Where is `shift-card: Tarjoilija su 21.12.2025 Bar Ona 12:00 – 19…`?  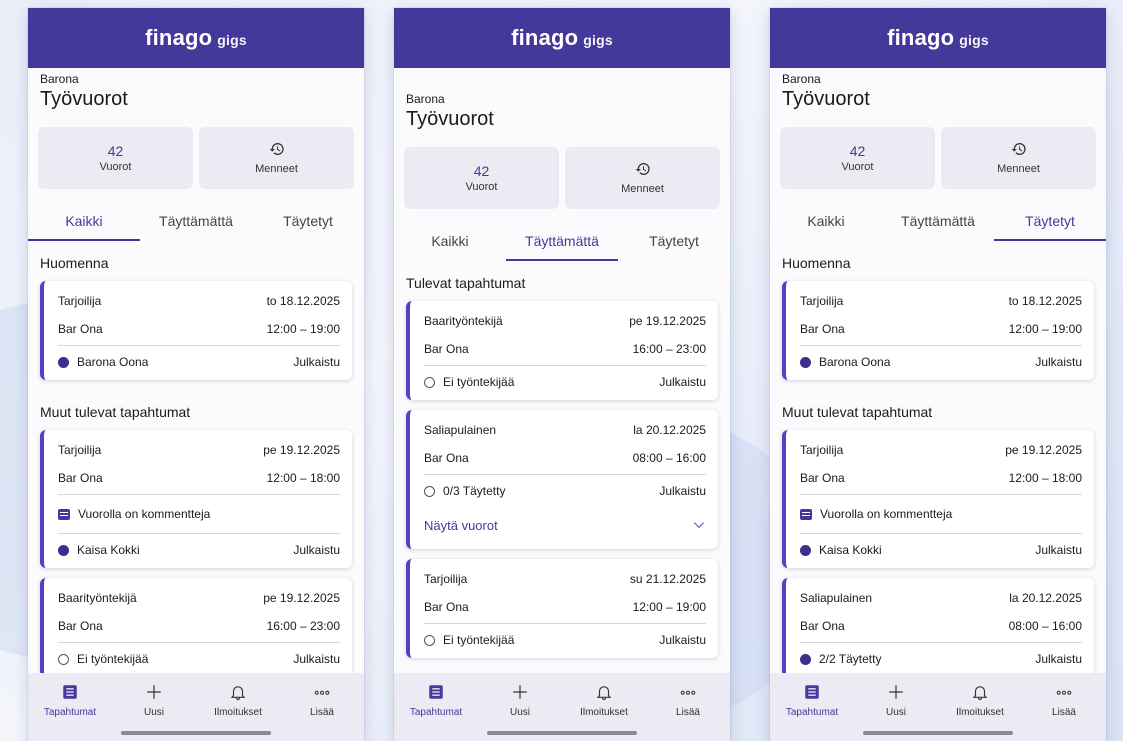 shift-card: Tarjoilija su 21.12.2025 Bar Ona 12:00 – 19… is located at coordinates (562, 608).